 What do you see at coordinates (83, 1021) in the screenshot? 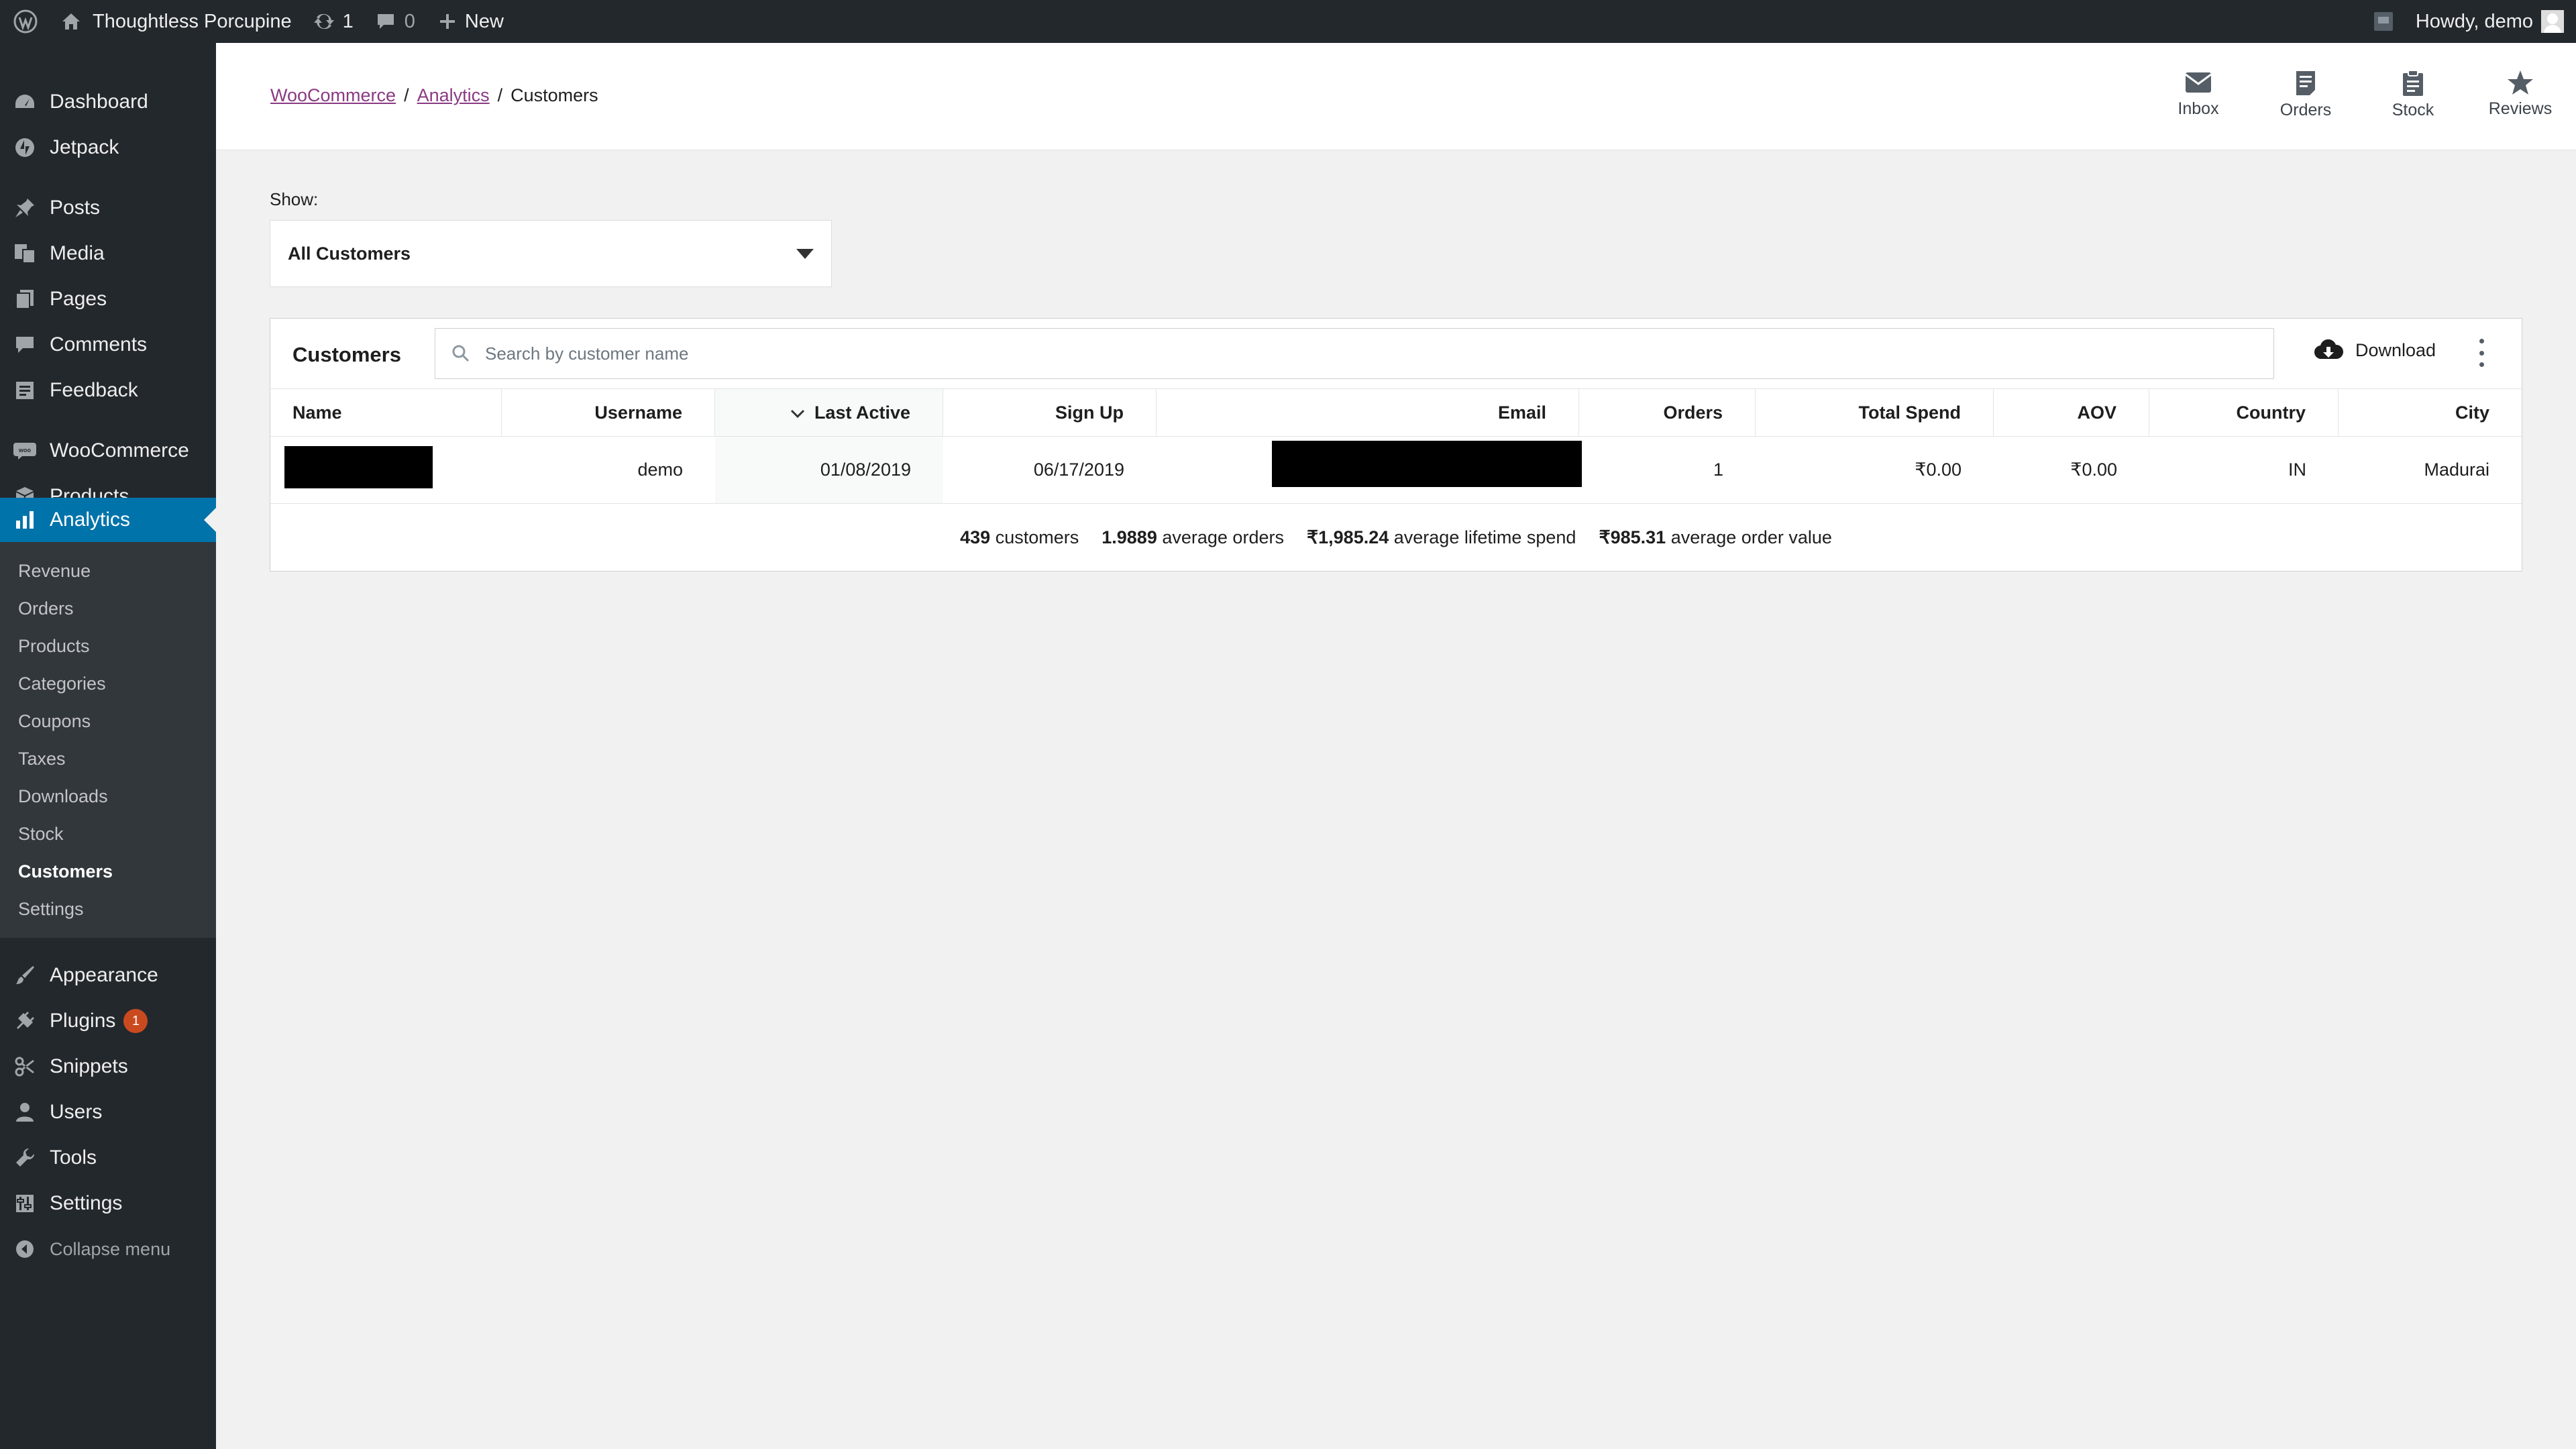
I see `sidebar-item-label: Plugins` at bounding box center [83, 1021].